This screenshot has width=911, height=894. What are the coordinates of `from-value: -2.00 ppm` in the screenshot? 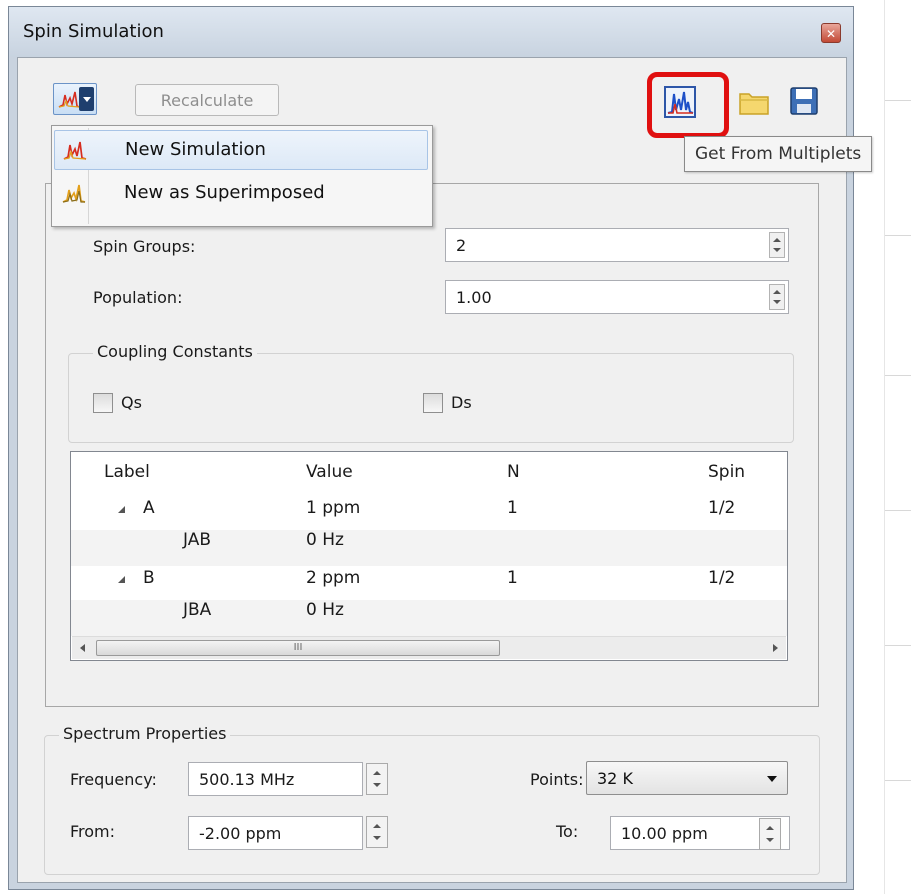 It's located at (240, 833).